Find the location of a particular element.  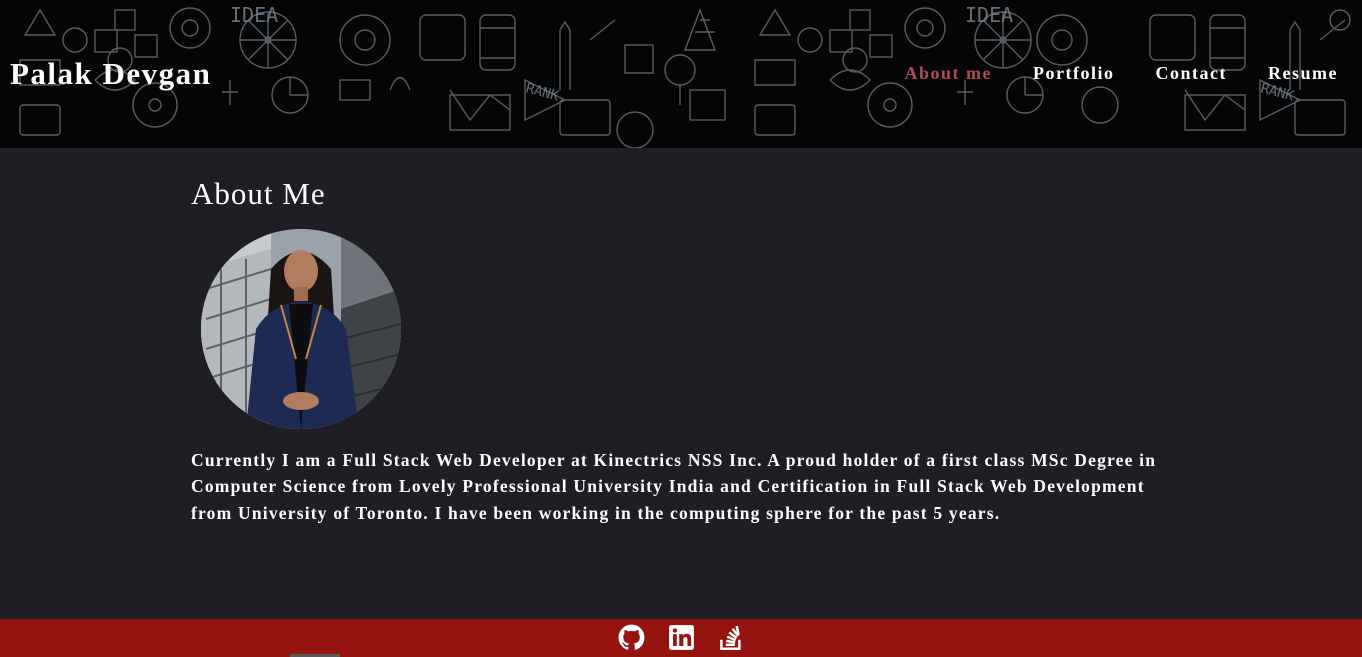

nav-about-me: About me is located at coordinates (949, 73).